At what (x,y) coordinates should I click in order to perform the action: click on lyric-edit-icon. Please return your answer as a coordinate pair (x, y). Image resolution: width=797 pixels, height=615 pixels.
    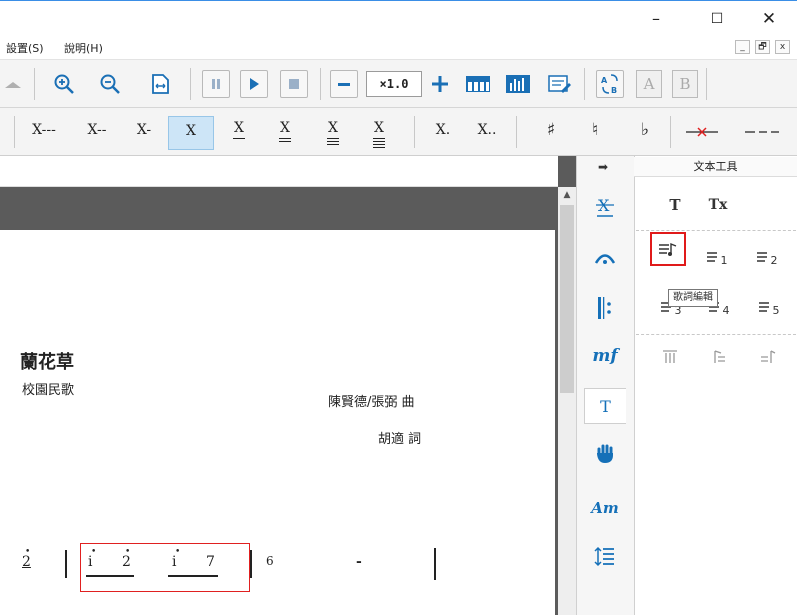
    Looking at the image, I should click on (668, 249).